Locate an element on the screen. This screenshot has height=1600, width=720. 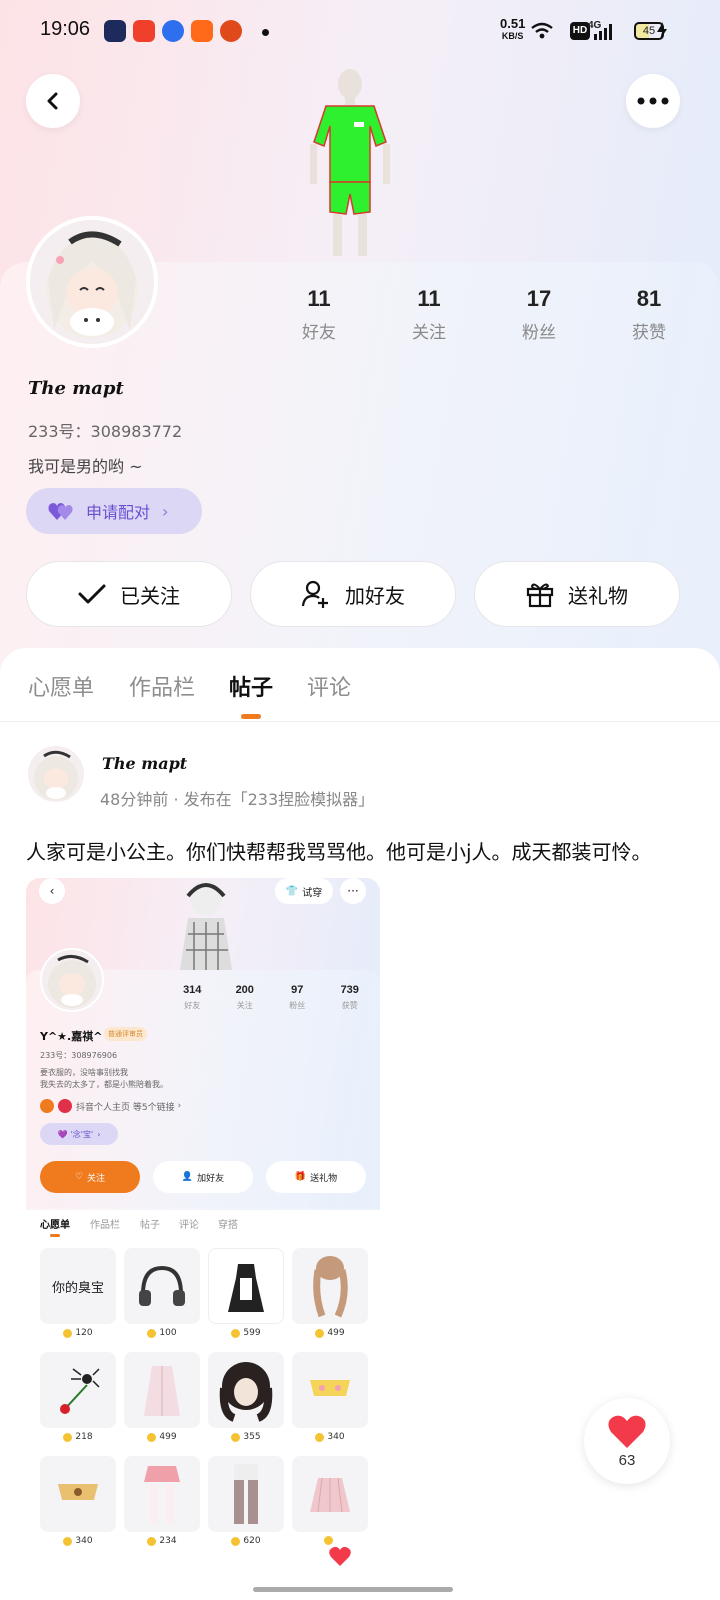
post-text: 人家可是小公主。你们快帮帮我骂骂他。他可是小j人。成天都装可怜。 is located at coordinates (339, 852).